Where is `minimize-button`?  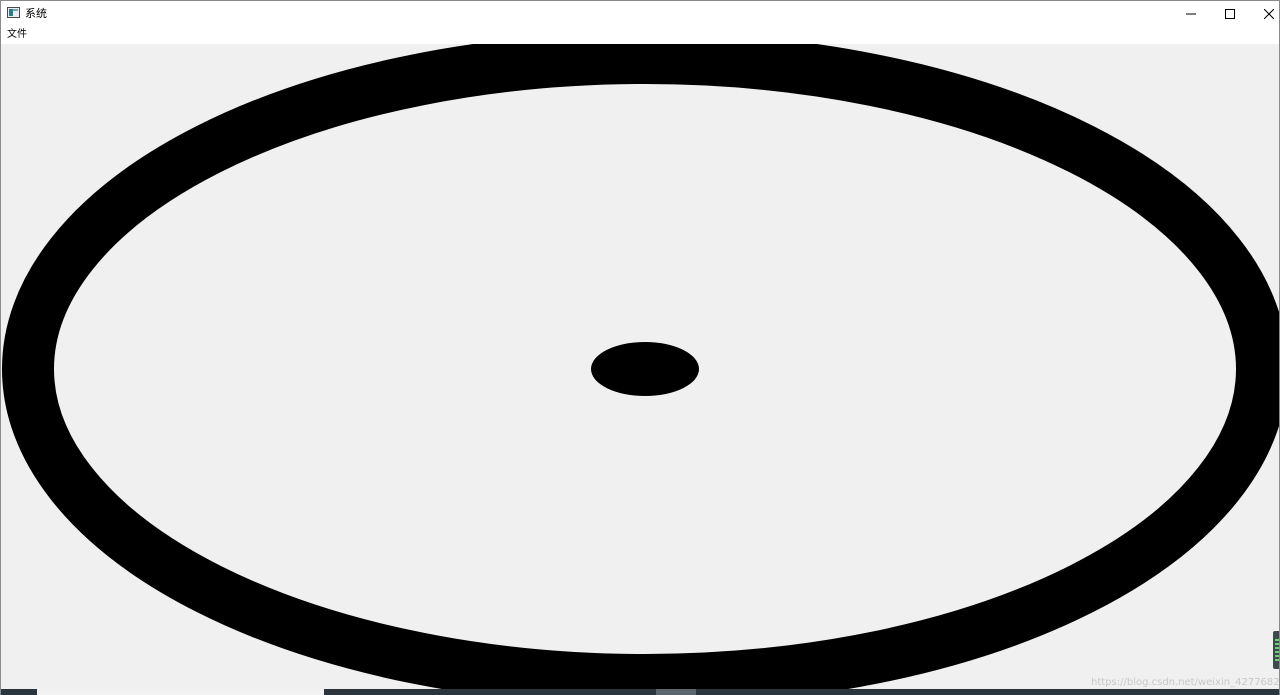 minimize-button is located at coordinates (1191, 14).